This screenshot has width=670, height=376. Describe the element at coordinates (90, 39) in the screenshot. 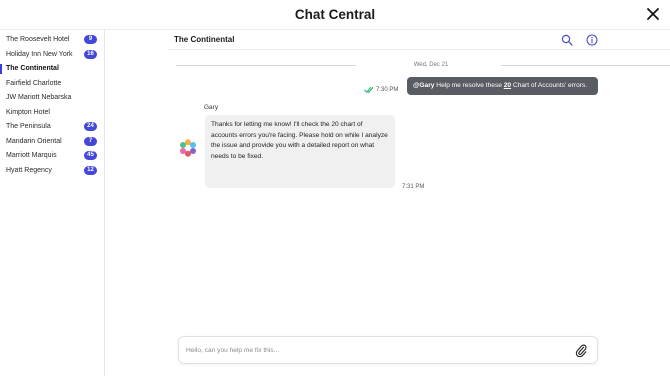

I see `unread-badge: 9` at that location.